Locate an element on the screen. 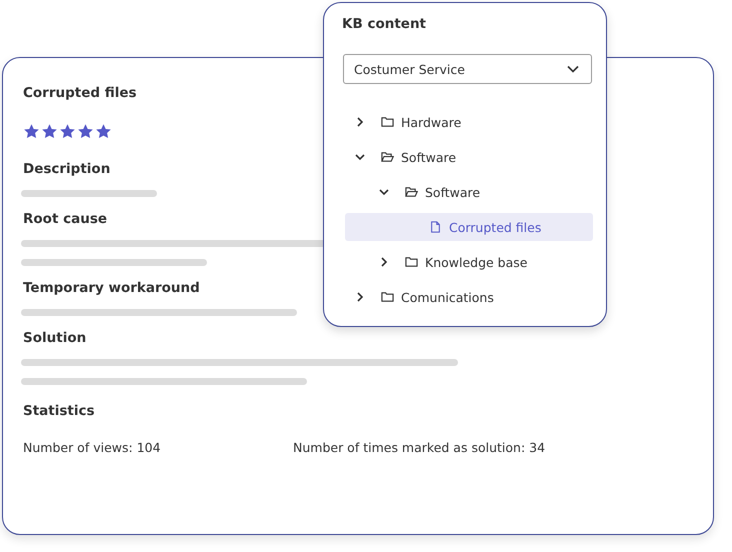  tree-item: Hardware is located at coordinates (469, 122).